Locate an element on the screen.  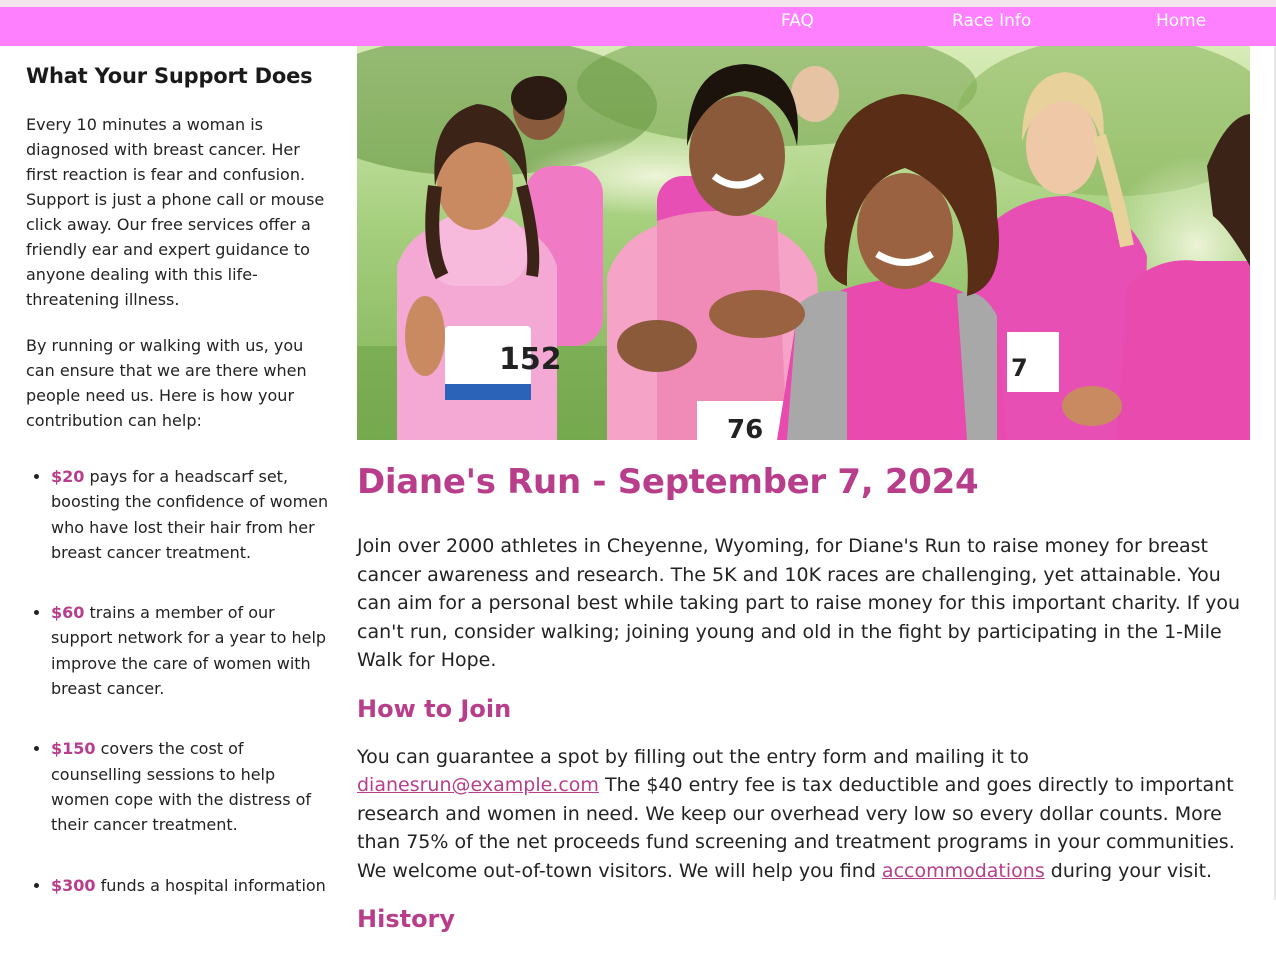
contribution-amount: $300 is located at coordinates (73, 885).